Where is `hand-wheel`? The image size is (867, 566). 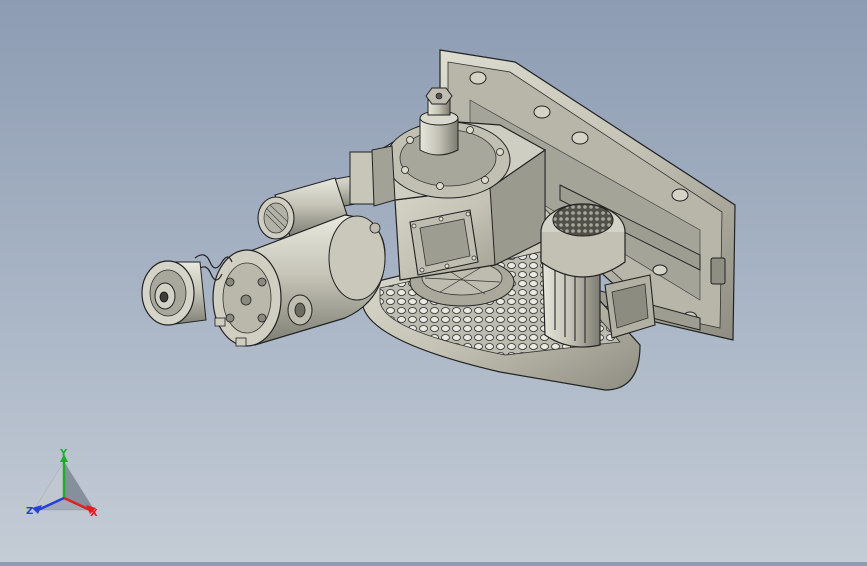 hand-wheel is located at coordinates (174, 293).